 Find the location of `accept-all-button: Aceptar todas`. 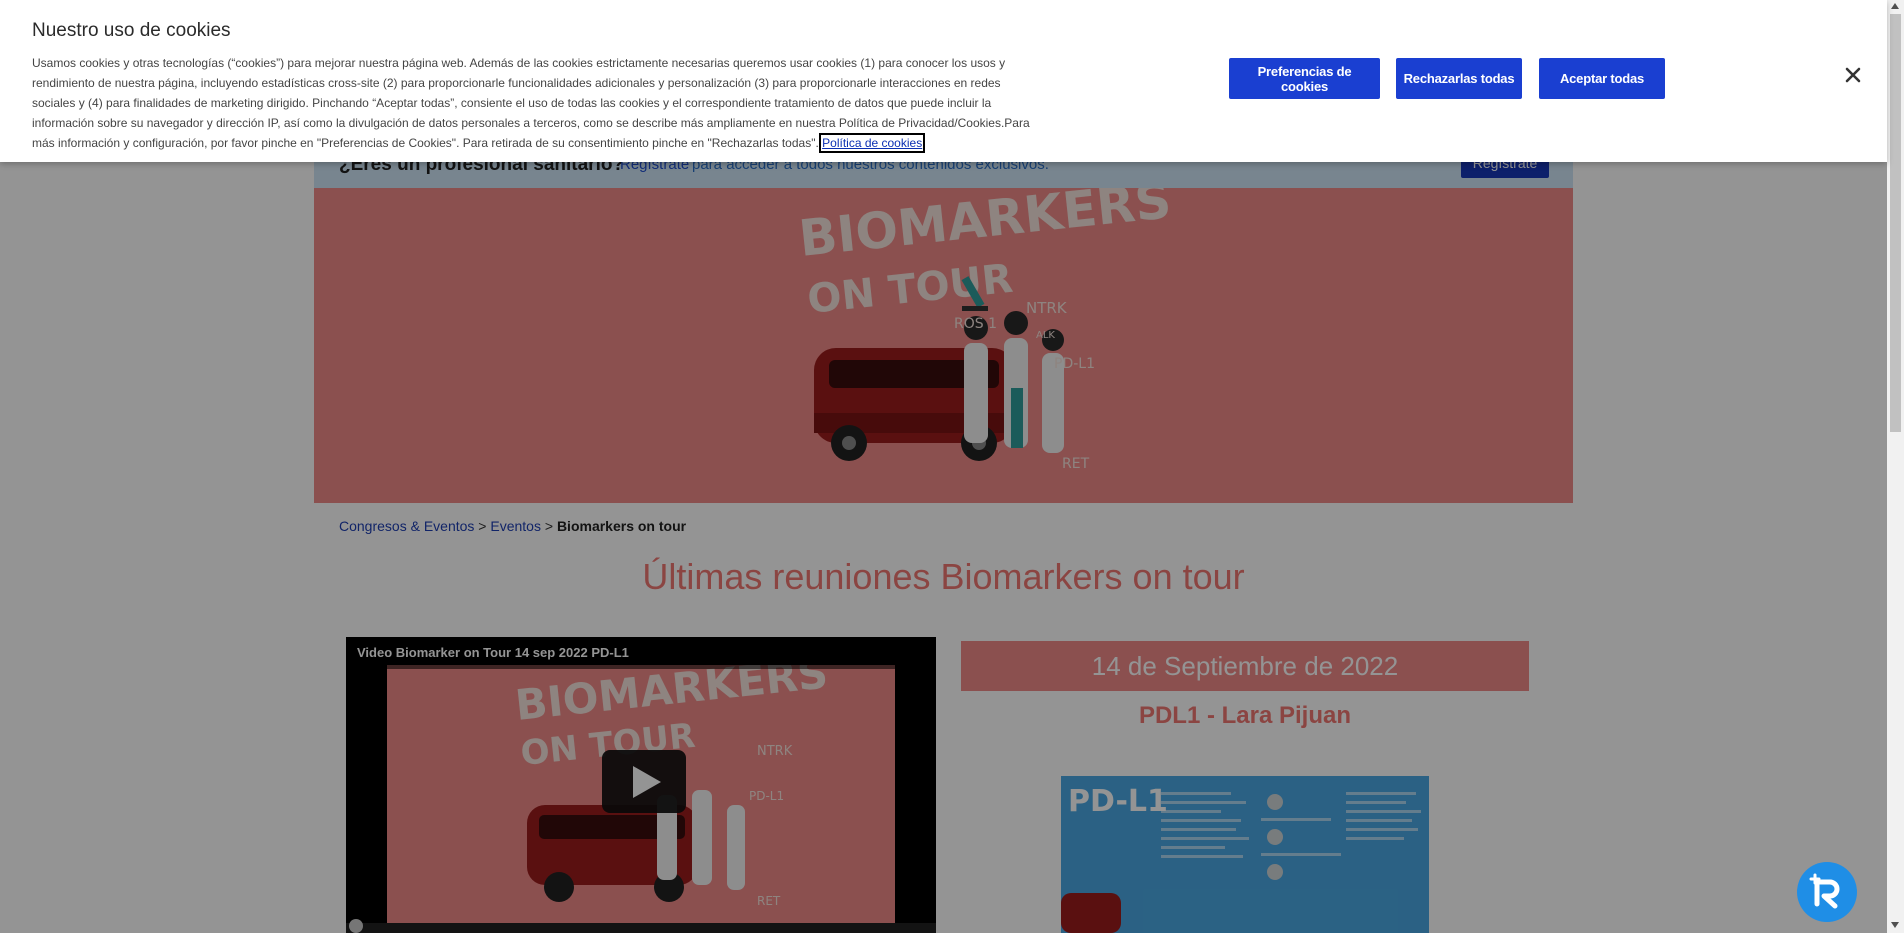

accept-all-button: Aceptar todas is located at coordinates (1602, 78).